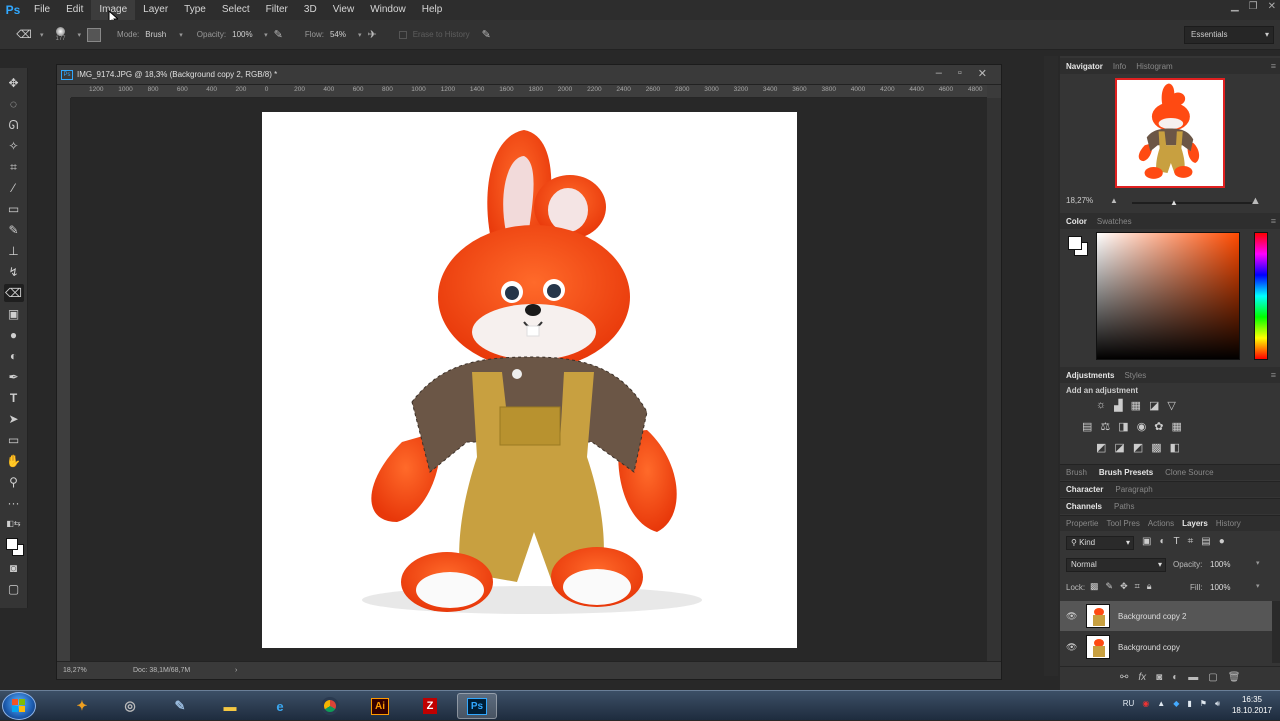 This screenshot has width=1280, height=721. I want to click on tab-channels: Channels, so click(1084, 506).